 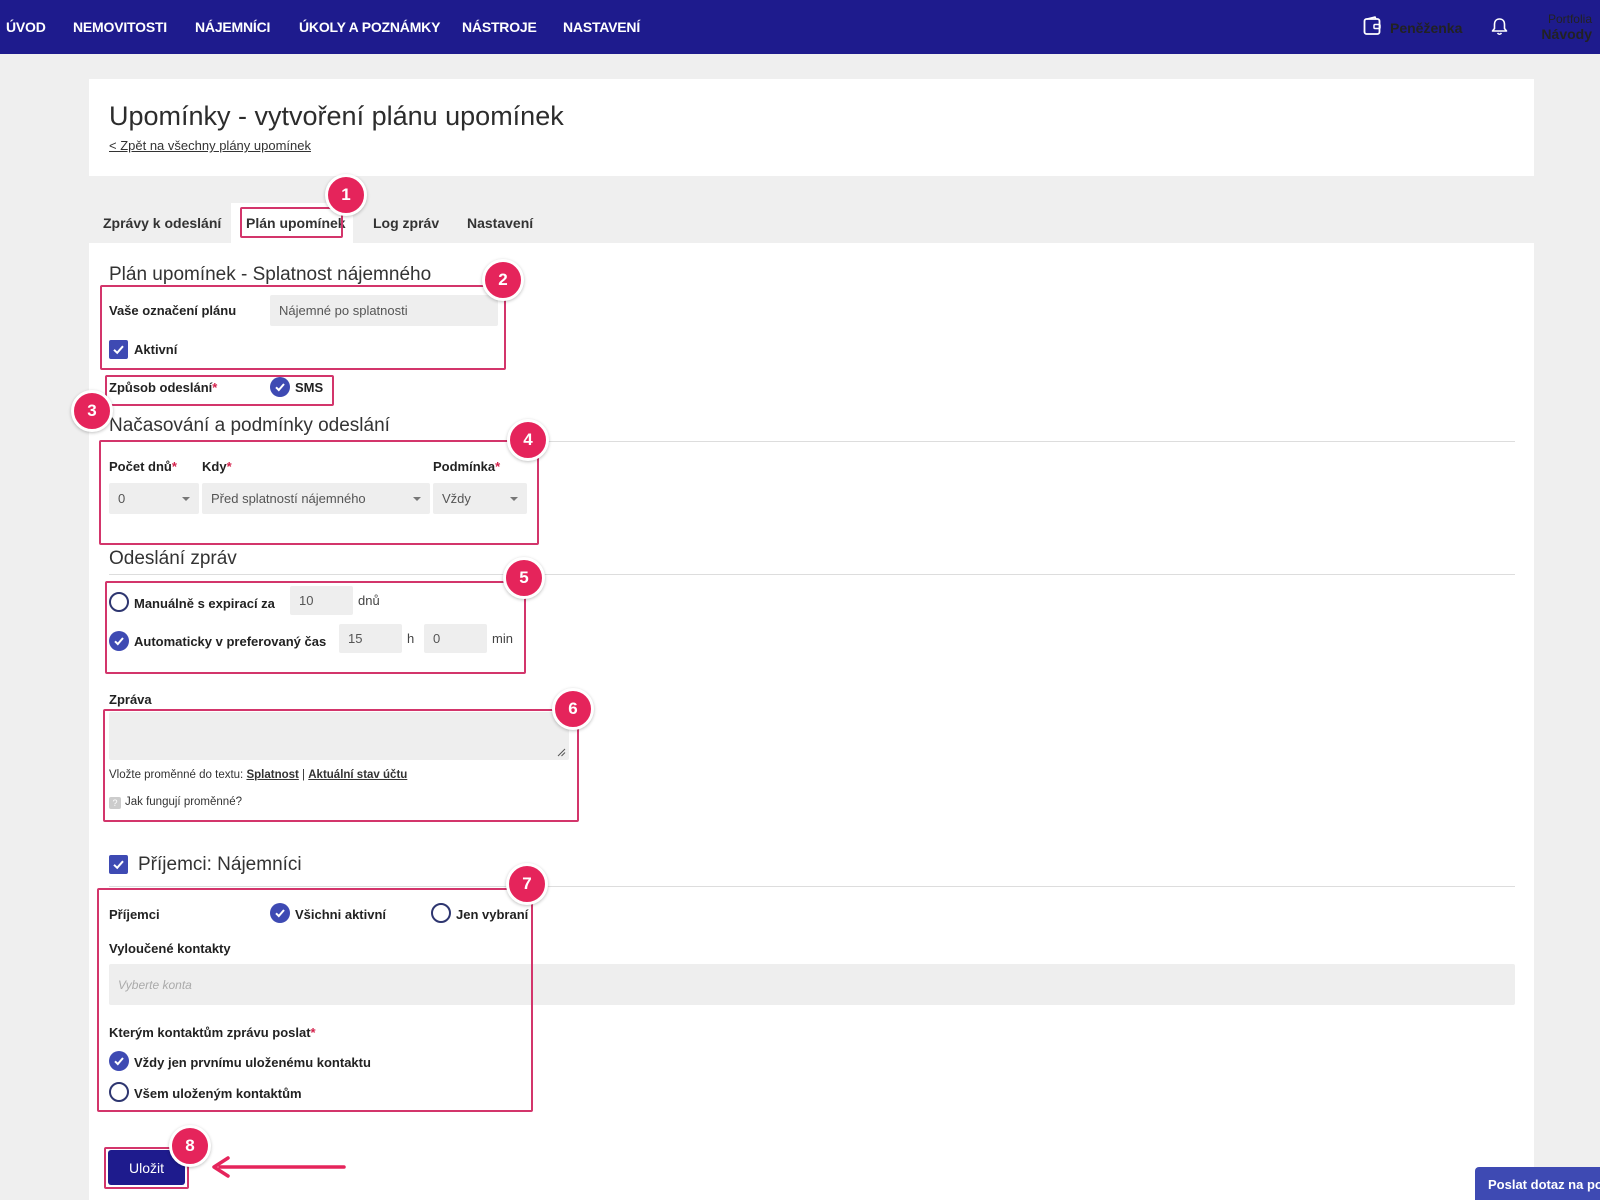 What do you see at coordinates (119, 1092) in the screenshot?
I see `all-contacts-radio` at bounding box center [119, 1092].